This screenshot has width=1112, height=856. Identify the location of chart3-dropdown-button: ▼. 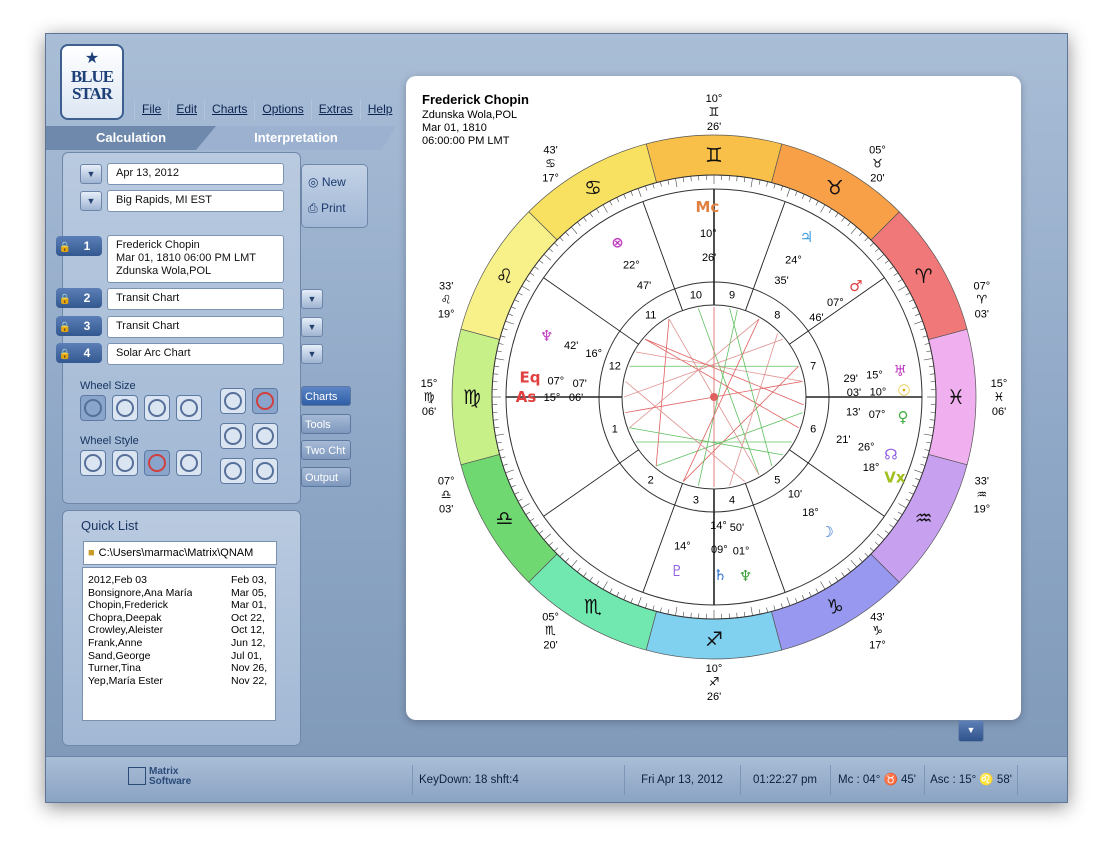
(312, 327).